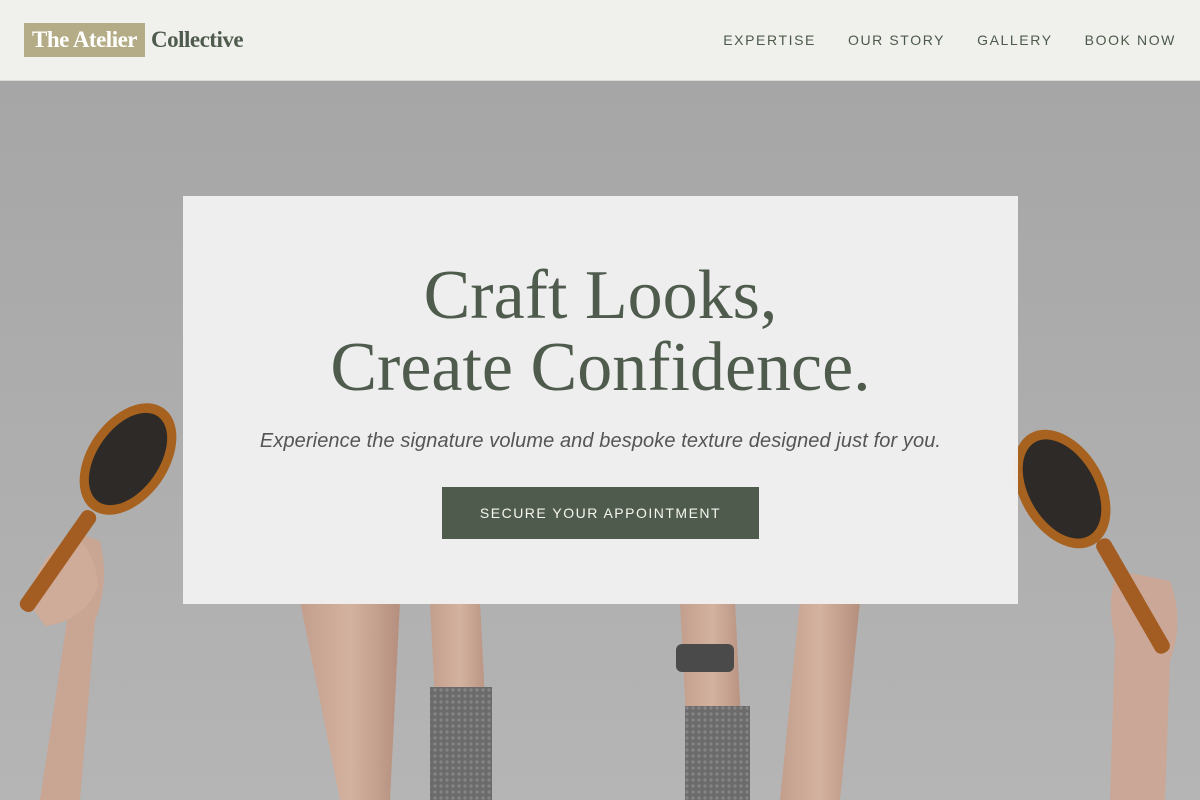  I want to click on hero-title-line-2: Create Confidence., so click(600, 367).